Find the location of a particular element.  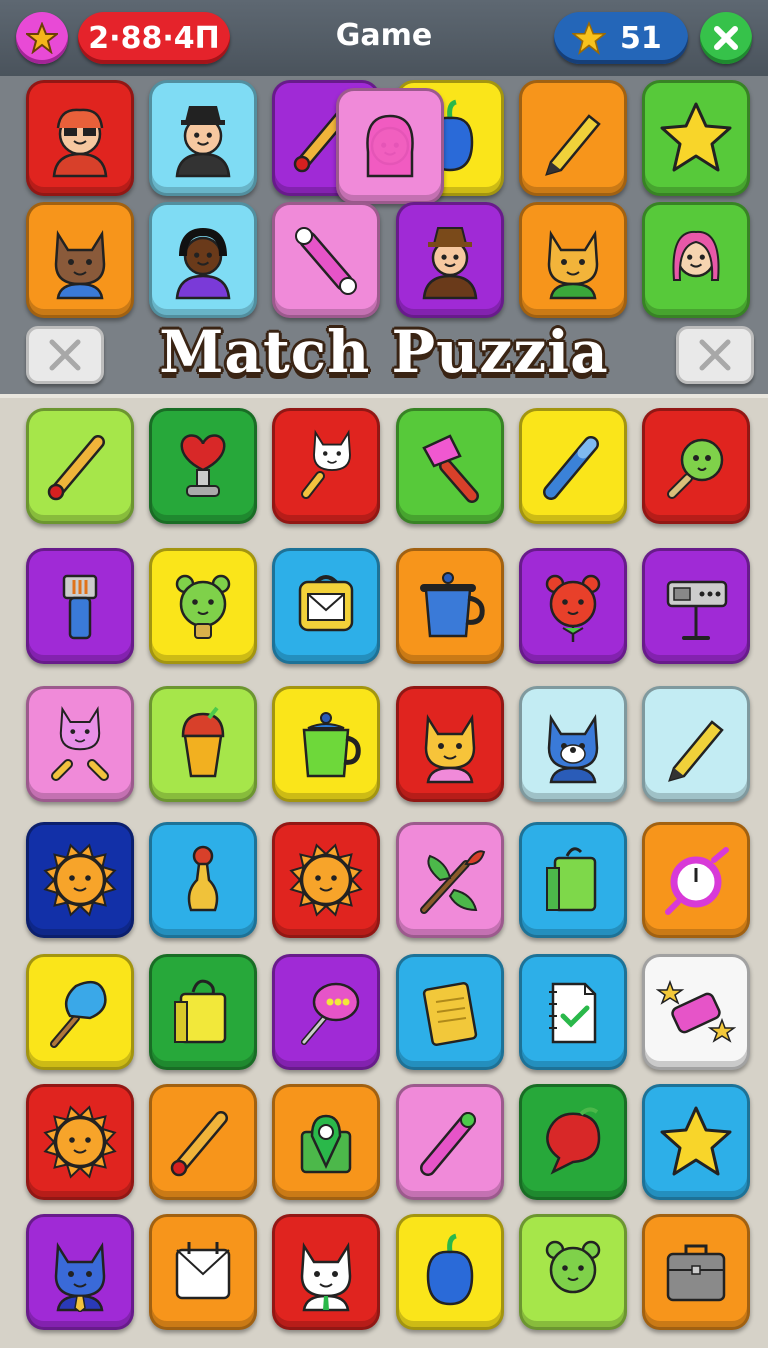

hammer-icon is located at coordinates (450, 468).